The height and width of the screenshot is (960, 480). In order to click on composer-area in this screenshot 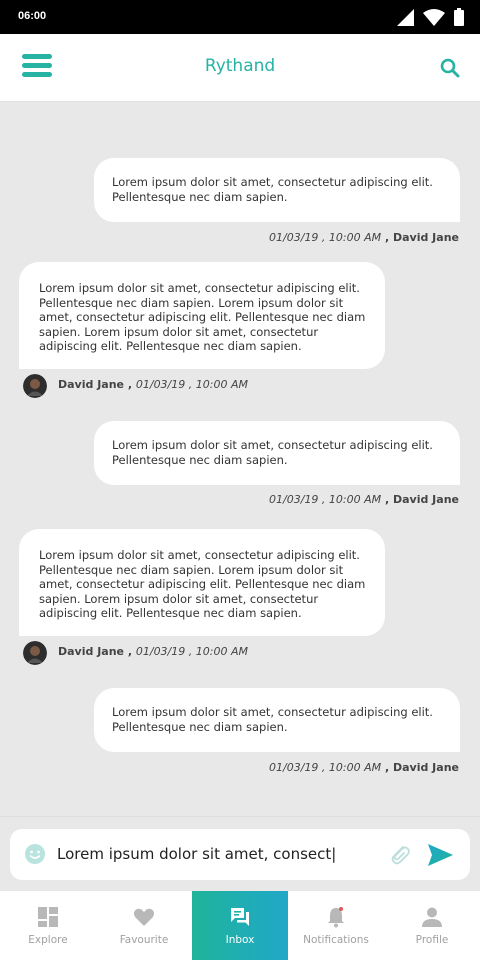, I will do `click(240, 853)`.